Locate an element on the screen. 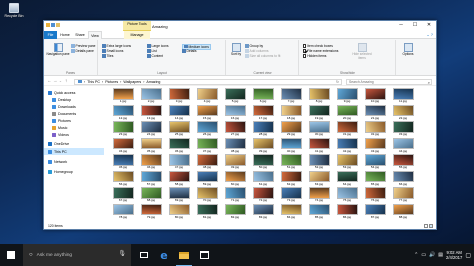 The height and width of the screenshot is (266, 474). file-item: 53.jpg is located at coordinates (347, 162).